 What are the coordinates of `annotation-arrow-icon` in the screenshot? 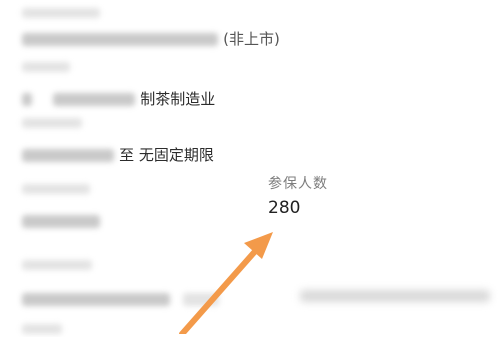 It's located at (226, 283).